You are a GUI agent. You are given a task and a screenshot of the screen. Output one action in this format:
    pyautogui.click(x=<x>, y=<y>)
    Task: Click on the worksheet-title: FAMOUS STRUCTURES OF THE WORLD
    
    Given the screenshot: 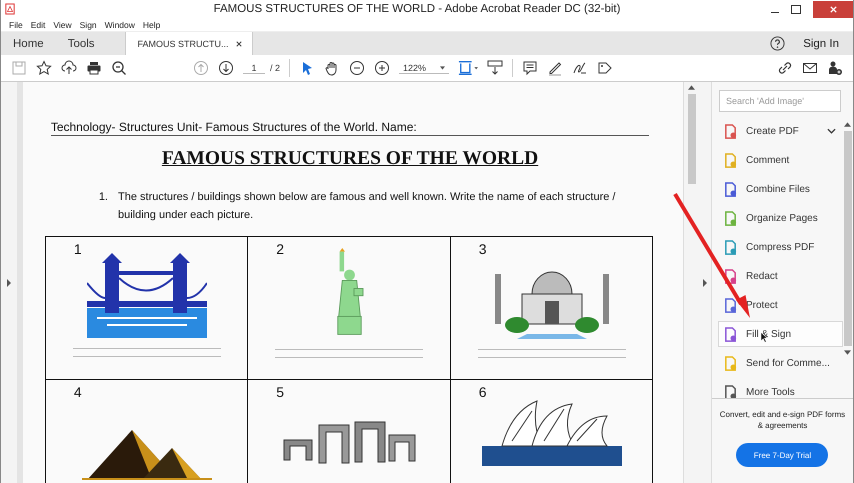 What is the action you would take?
    pyautogui.click(x=350, y=159)
    